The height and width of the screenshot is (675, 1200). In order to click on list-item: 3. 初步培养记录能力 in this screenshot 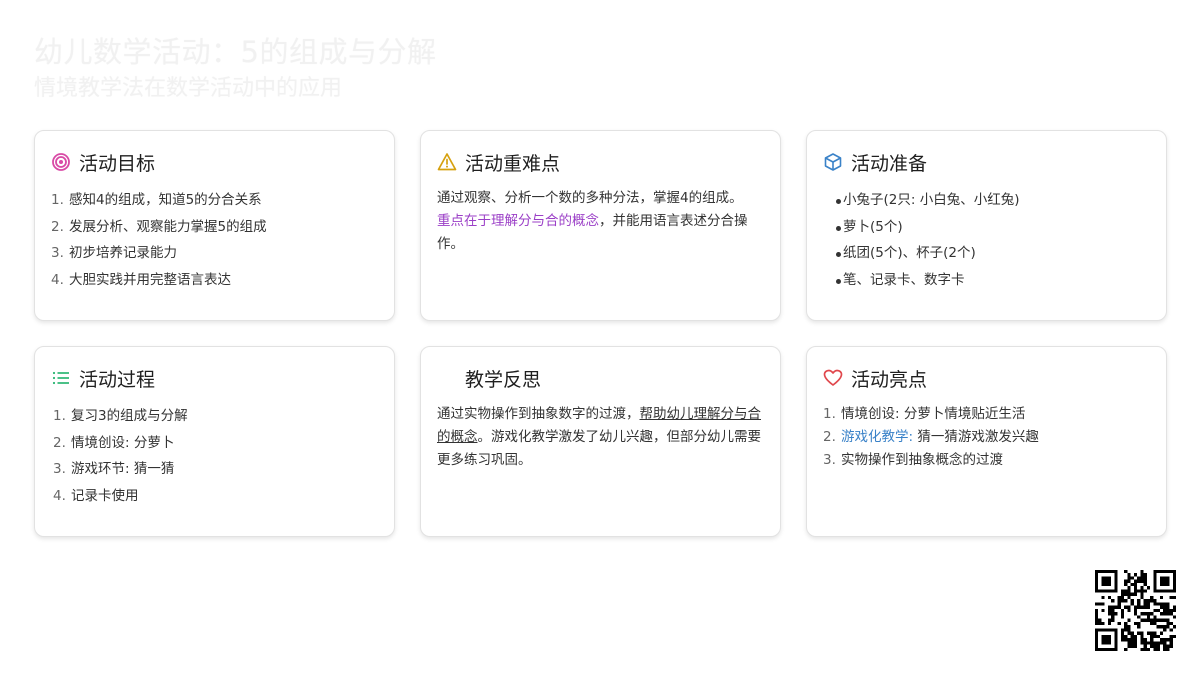, I will do `click(114, 253)`.